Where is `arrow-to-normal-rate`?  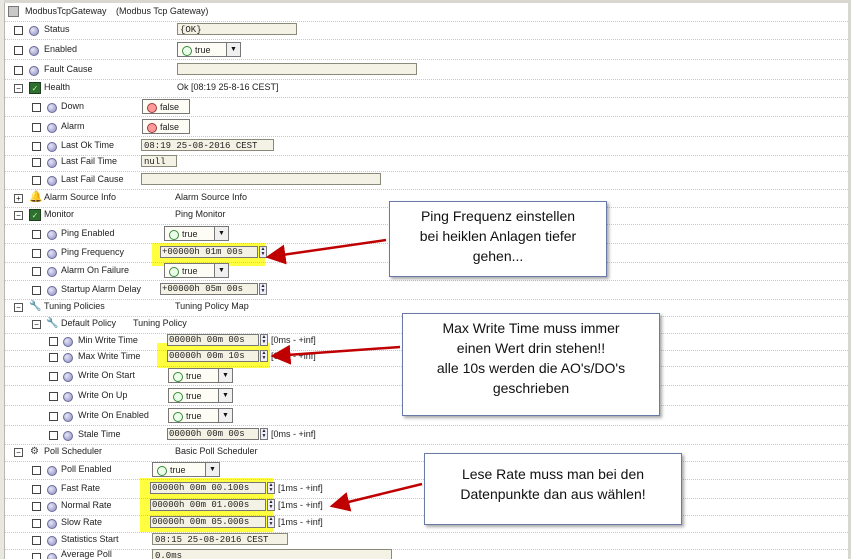 arrow-to-normal-rate is located at coordinates (376, 497).